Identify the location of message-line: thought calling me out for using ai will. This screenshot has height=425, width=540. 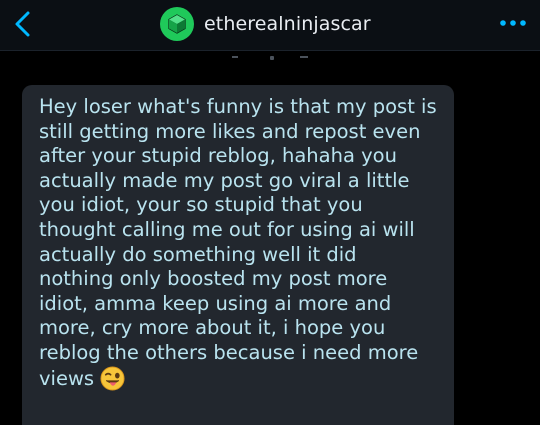
(227, 229).